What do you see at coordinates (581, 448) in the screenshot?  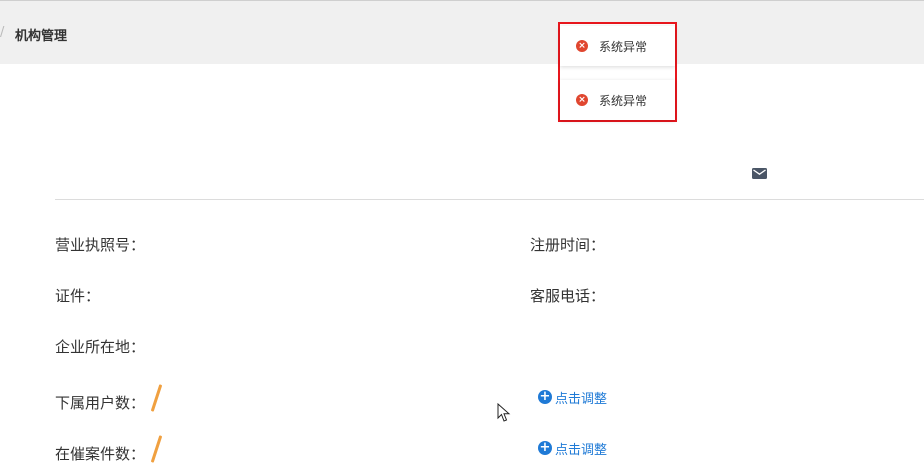 I see `adjust-cases-link: 点击调整` at bounding box center [581, 448].